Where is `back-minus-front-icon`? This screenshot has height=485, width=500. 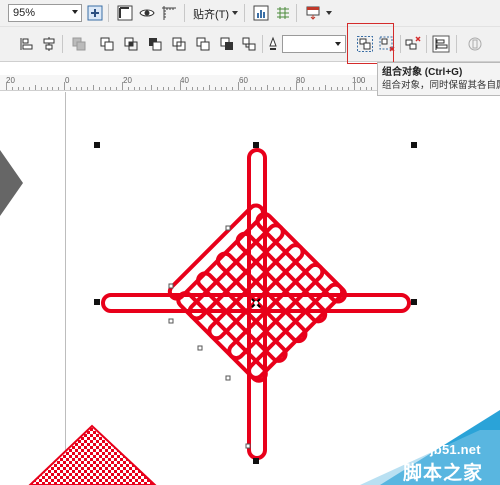 back-minus-front-icon is located at coordinates (203, 44).